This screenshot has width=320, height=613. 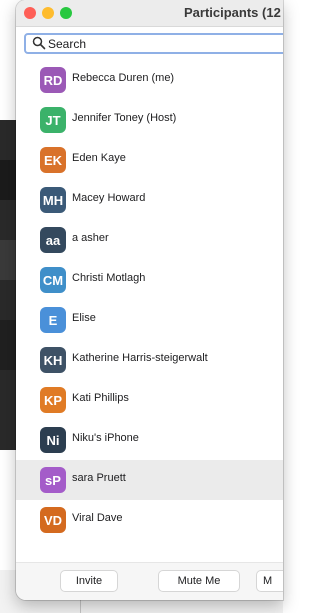 What do you see at coordinates (199, 581) in the screenshot?
I see `mute-me-button: Mute Me` at bounding box center [199, 581].